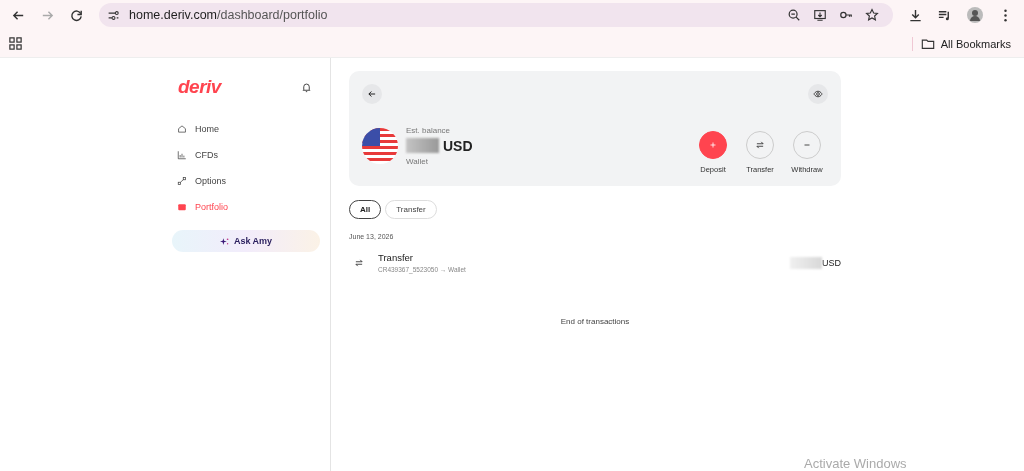  What do you see at coordinates (820, 15) in the screenshot?
I see `install-icon` at bounding box center [820, 15].